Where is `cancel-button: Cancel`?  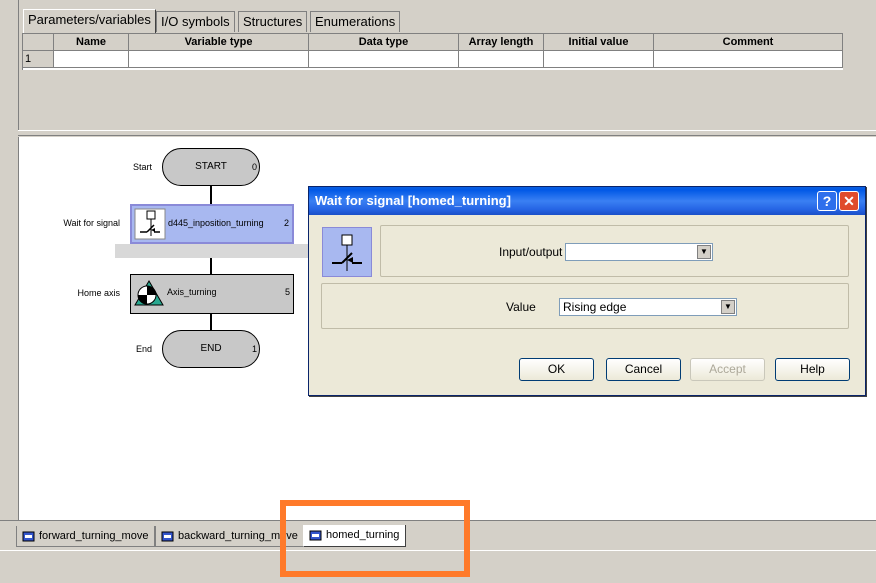 cancel-button: Cancel is located at coordinates (643, 369).